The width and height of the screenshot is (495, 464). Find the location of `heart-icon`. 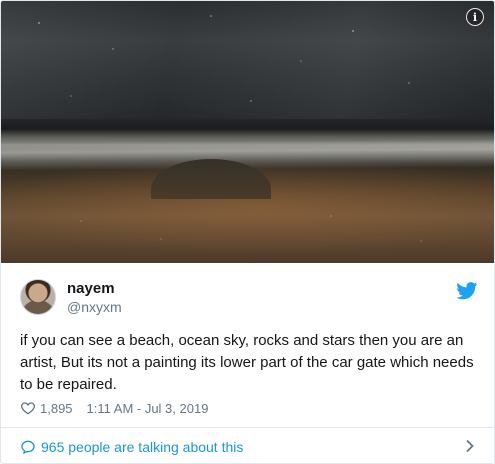

heart-icon is located at coordinates (28, 408).